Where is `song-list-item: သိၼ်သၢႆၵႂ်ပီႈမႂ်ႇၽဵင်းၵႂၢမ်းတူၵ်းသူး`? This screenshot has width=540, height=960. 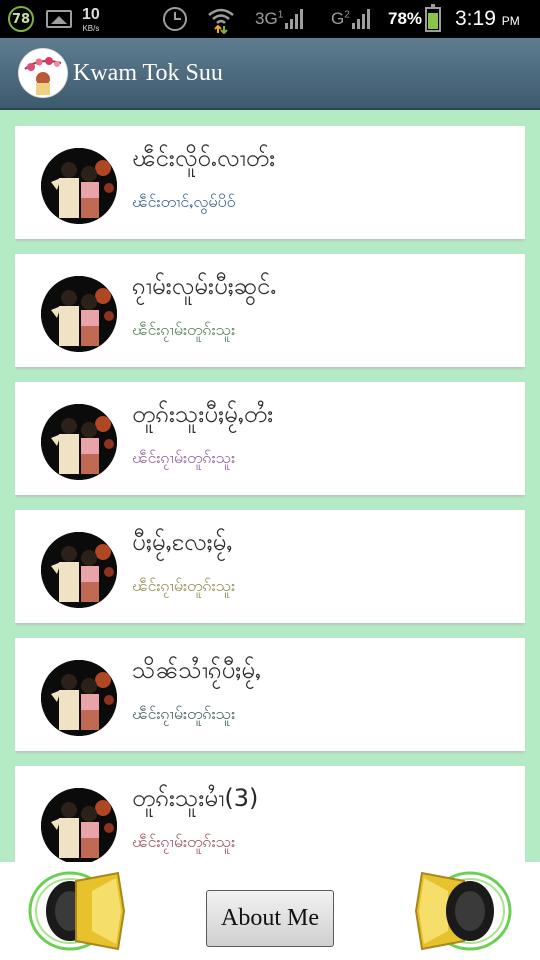 song-list-item: သိၼ်သၢႆၵႂ်ပီႈမႂ်ႇၽဵင်းၵႂၢမ်းတူၵ်းသူး is located at coordinates (270, 694).